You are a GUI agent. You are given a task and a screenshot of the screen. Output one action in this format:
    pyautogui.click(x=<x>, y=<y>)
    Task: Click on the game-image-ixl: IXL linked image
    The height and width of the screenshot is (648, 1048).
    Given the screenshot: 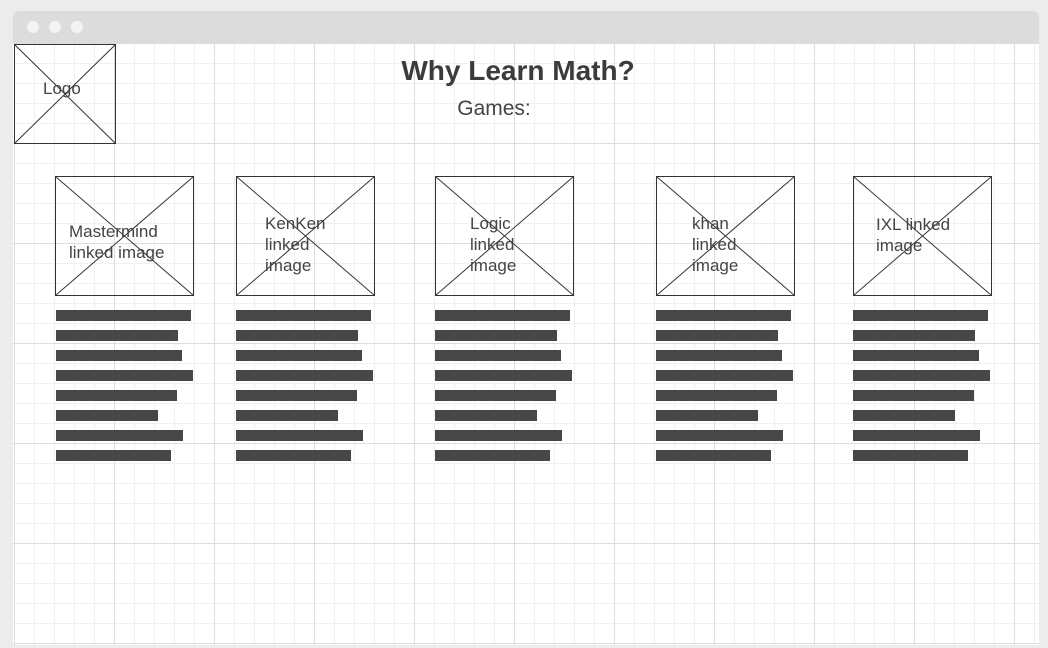 What is the action you would take?
    pyautogui.click(x=922, y=236)
    